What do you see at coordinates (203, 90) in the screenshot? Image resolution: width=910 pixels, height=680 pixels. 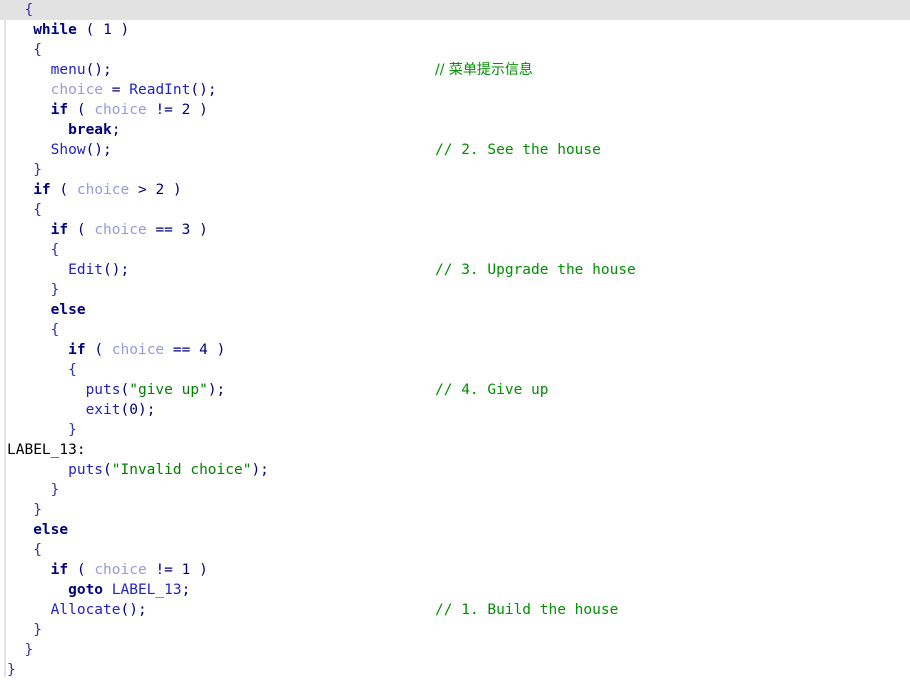 I see `token-punct: ();` at bounding box center [203, 90].